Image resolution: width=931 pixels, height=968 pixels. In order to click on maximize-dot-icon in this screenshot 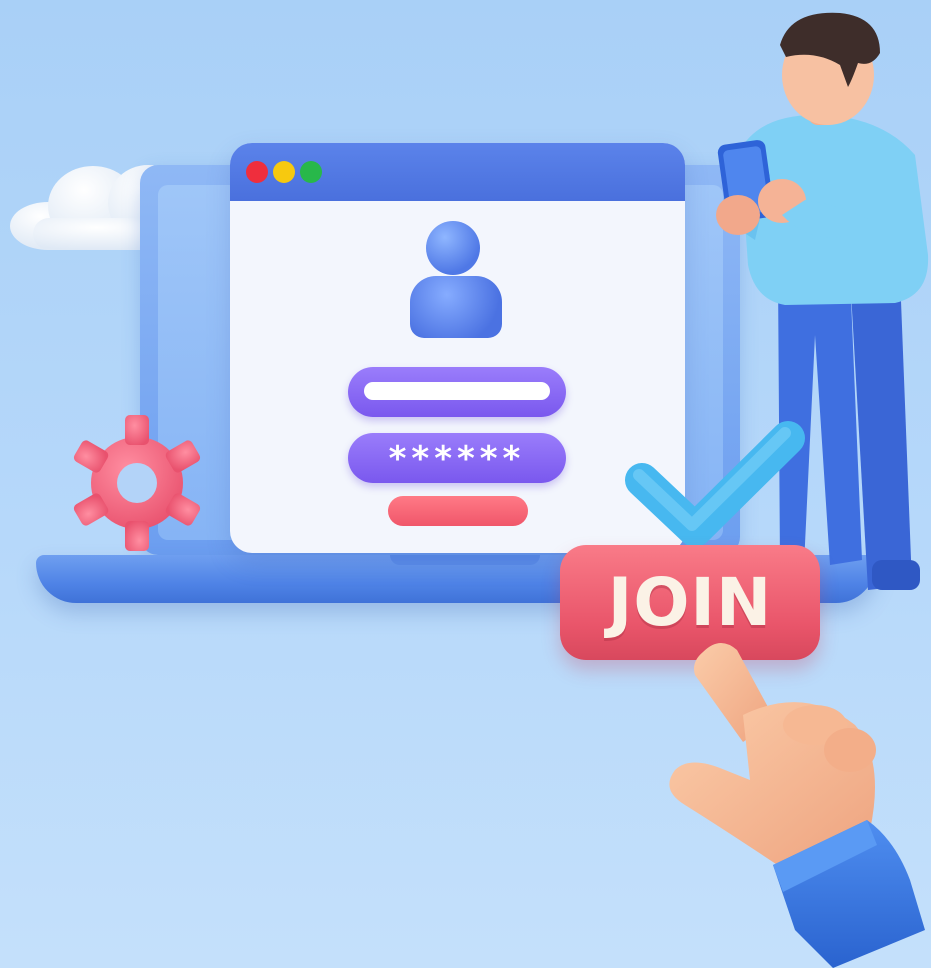, I will do `click(311, 172)`.